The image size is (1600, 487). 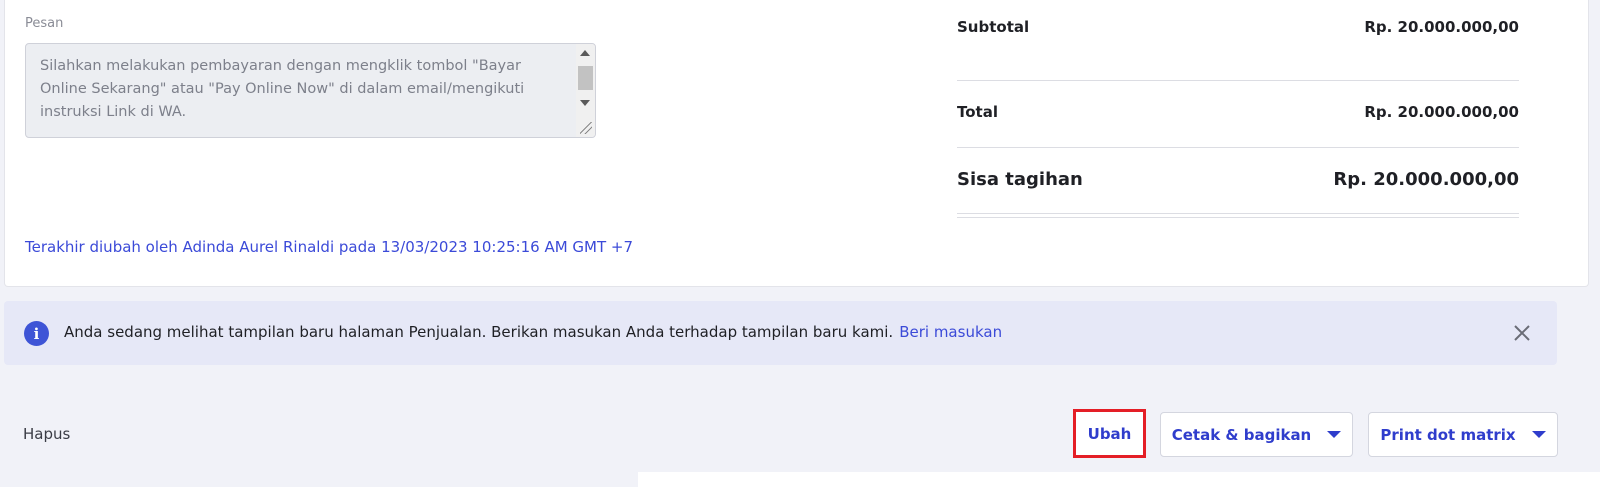 I want to click on balance-label: Sisa tagihan, so click(x=1020, y=179).